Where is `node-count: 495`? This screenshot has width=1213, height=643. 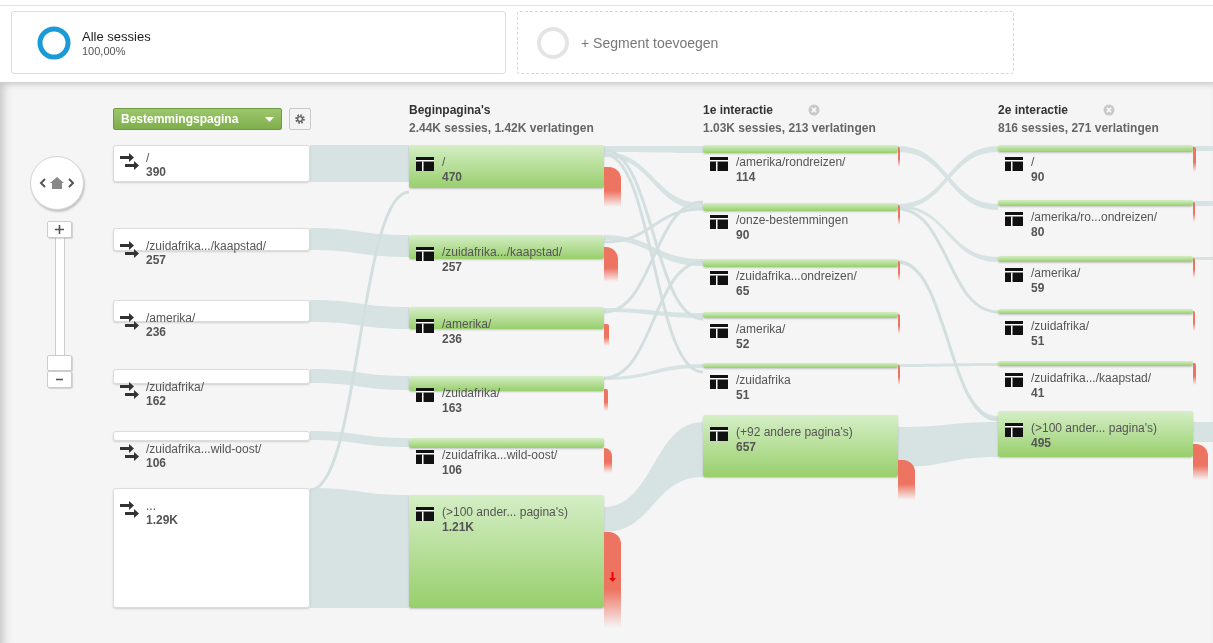 node-count: 495 is located at coordinates (1041, 443).